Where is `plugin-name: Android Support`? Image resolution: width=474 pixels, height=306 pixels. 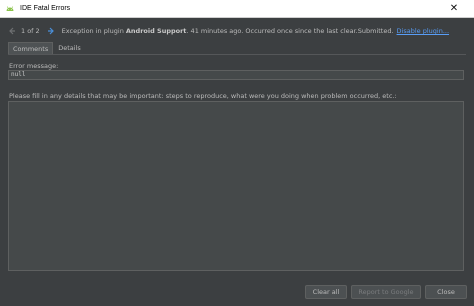 plugin-name: Android Support is located at coordinates (156, 31).